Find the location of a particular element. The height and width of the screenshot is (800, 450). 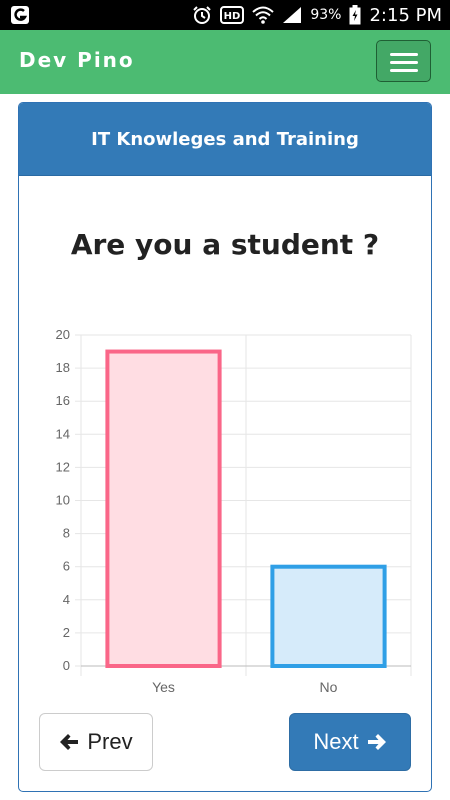

card-header: IT Knowleges and Training is located at coordinates (225, 139).